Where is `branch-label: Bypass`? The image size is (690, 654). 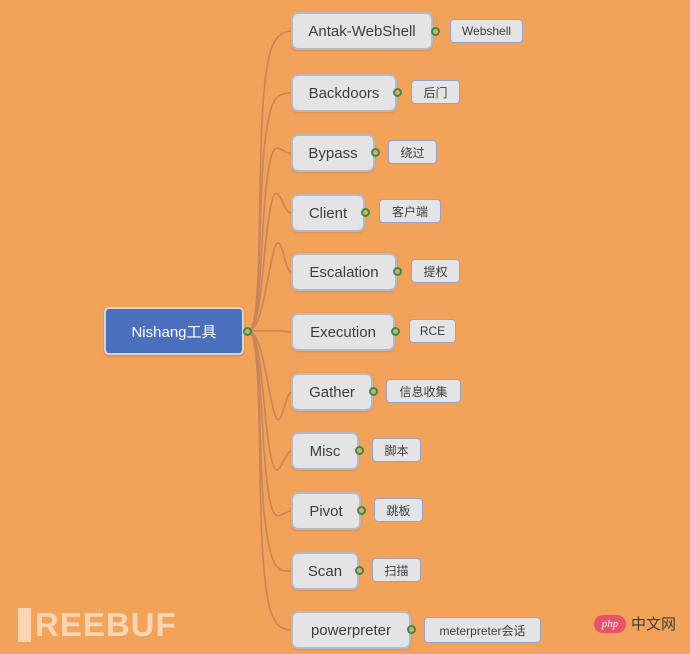 branch-label: Bypass is located at coordinates (333, 153).